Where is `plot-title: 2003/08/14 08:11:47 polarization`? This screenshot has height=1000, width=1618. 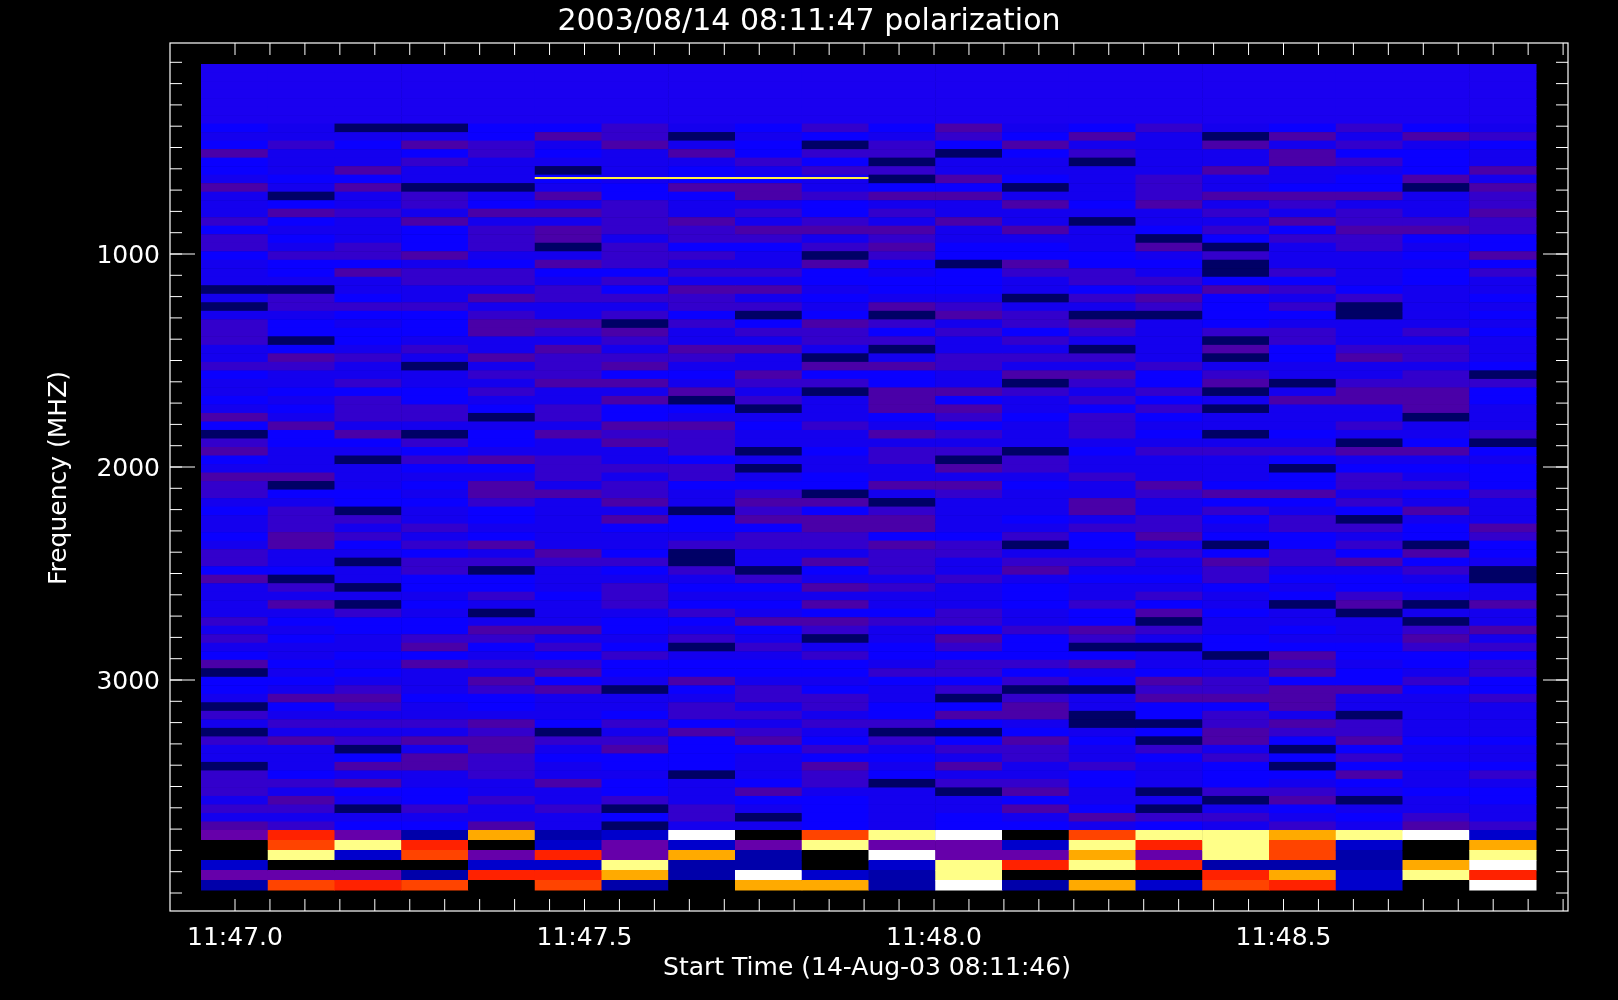
plot-title: 2003/08/14 08:11:47 polarization is located at coordinates (809, 19).